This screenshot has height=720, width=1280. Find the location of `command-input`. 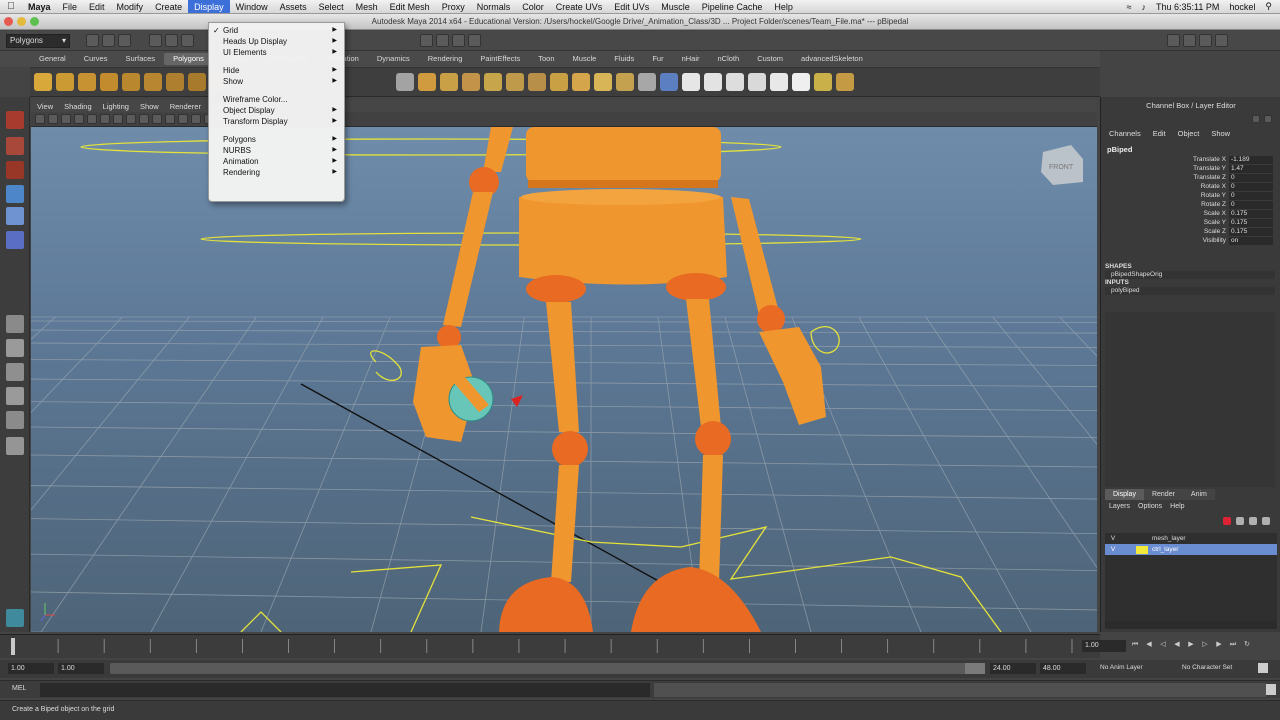

command-input is located at coordinates (345, 690).